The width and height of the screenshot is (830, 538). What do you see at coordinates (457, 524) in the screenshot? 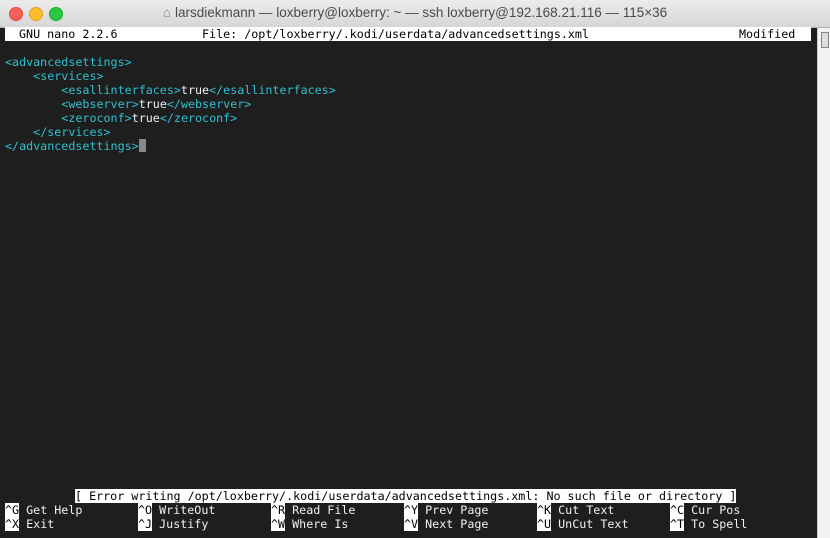
I see `shortcut-label: Next Page` at bounding box center [457, 524].